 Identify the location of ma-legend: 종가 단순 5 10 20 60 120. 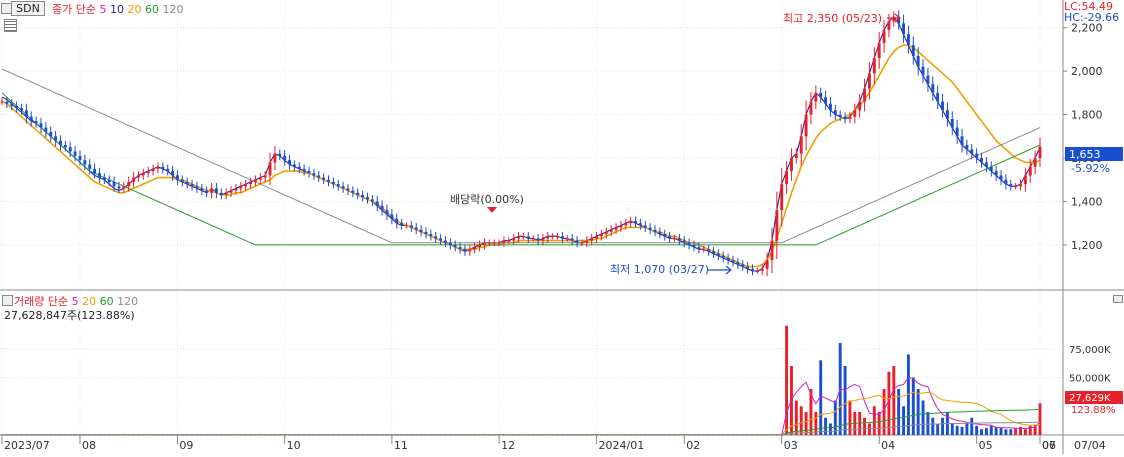
(117, 9).